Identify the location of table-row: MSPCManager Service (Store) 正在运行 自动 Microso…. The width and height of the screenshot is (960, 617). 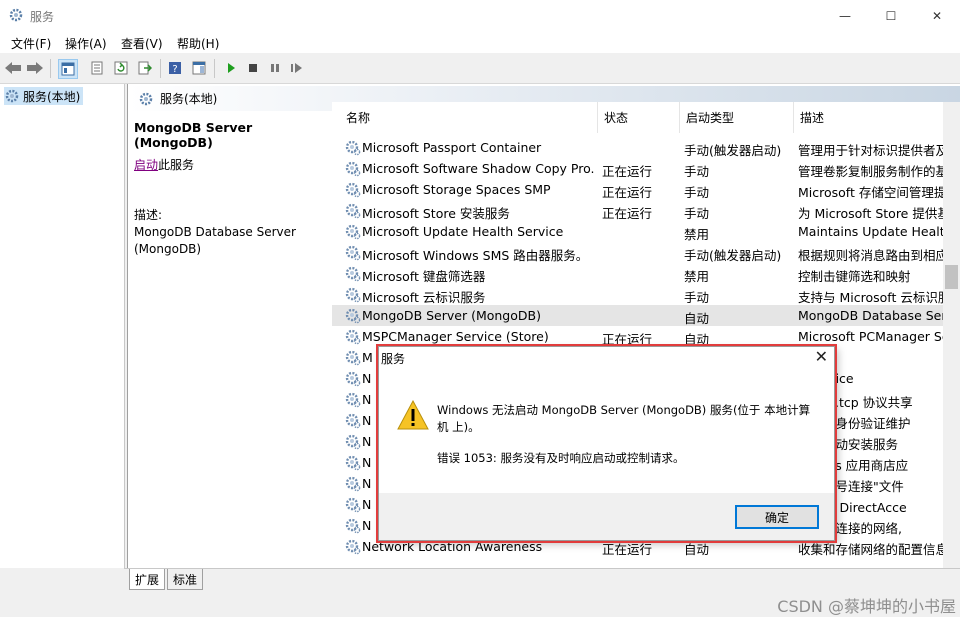
(646, 336).